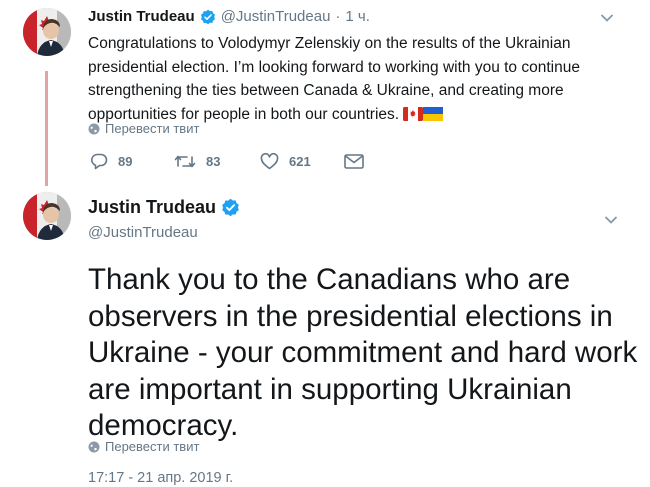 The height and width of the screenshot is (487, 650). I want to click on direct-message-button, so click(354, 164).